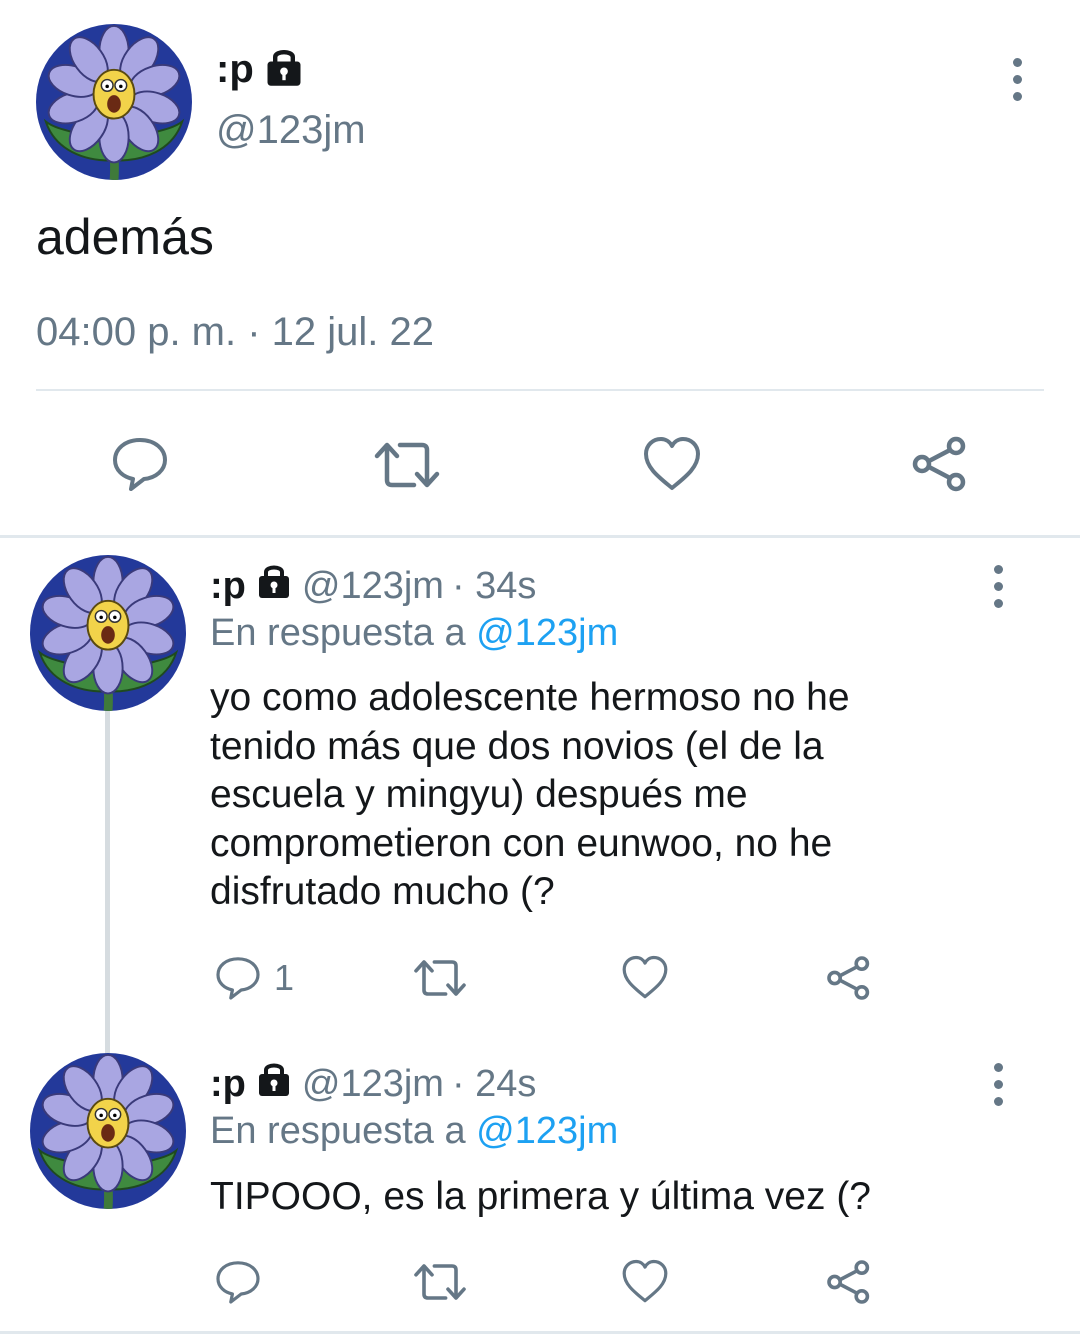  Describe the element at coordinates (517, 746) in the screenshot. I see `text-line: tenido más que dos novios (el de la` at that location.